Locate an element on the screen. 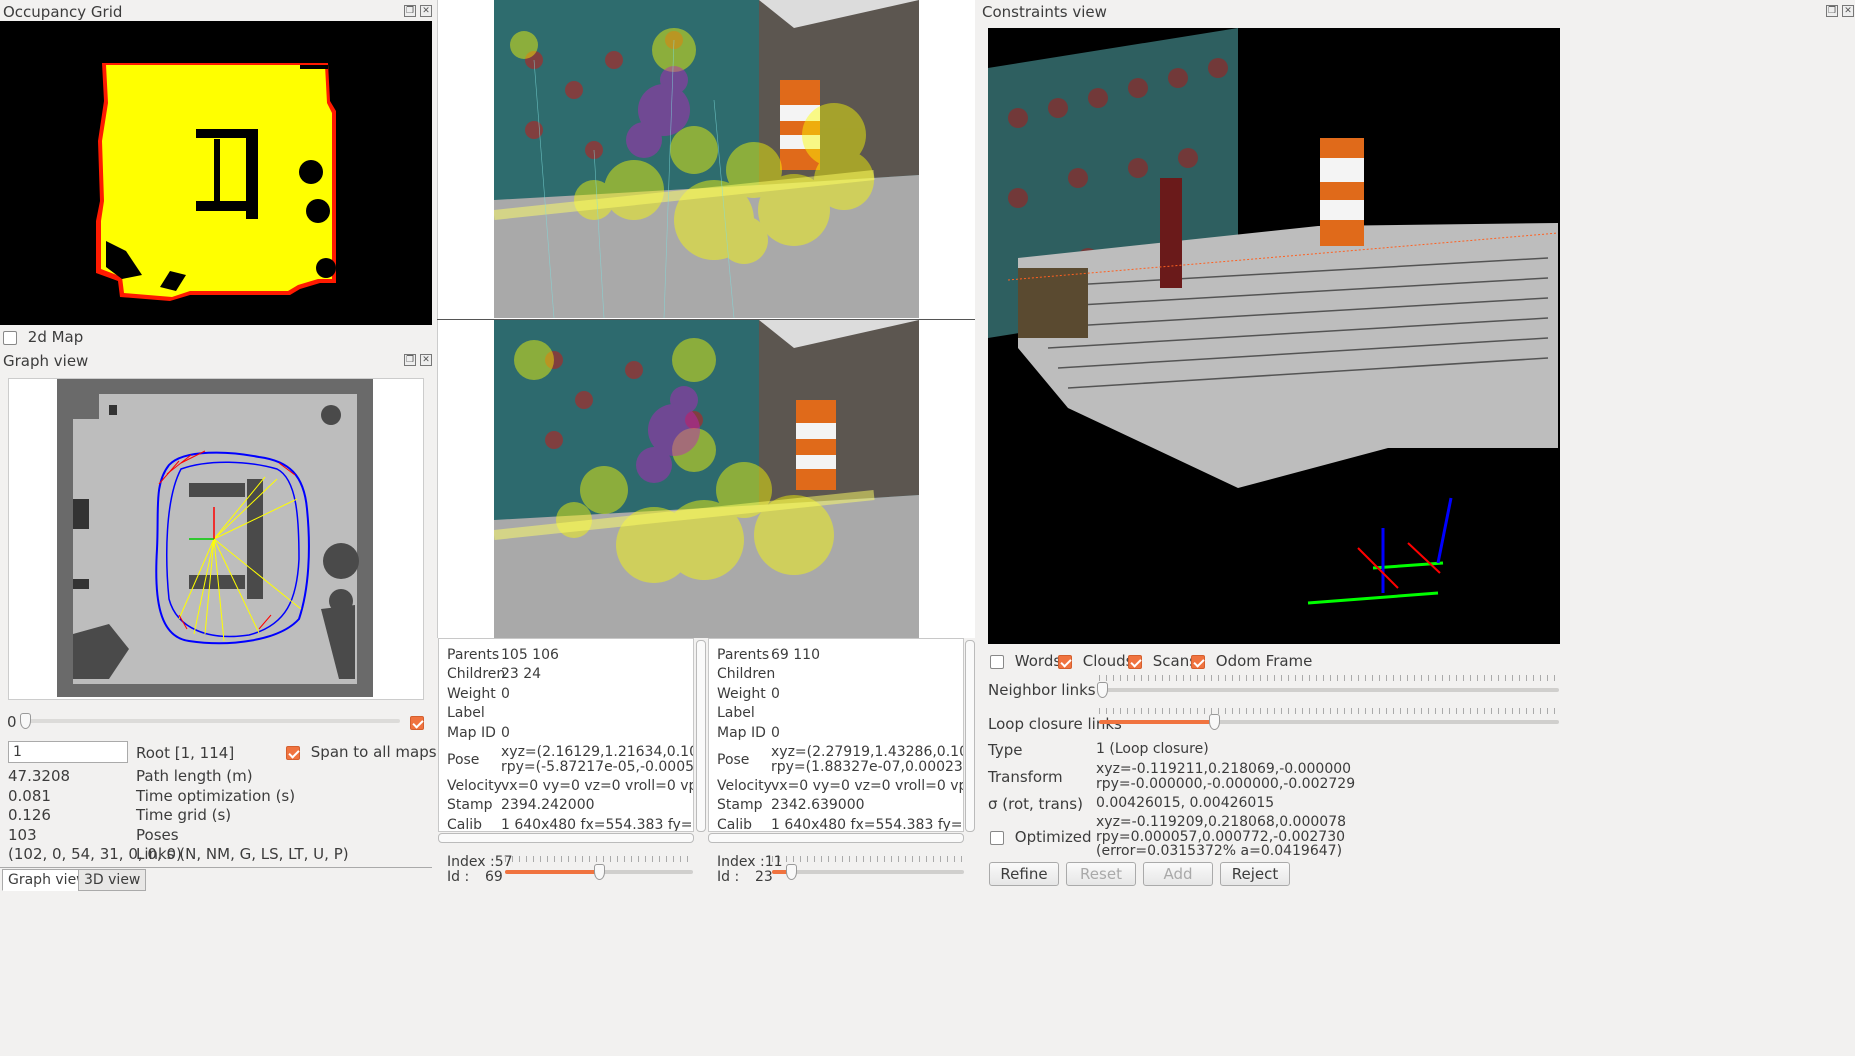 The height and width of the screenshot is (1056, 1855). calib-value: 1 640x480 fx=554.383 fy=554.383 is located at coordinates (597, 824).